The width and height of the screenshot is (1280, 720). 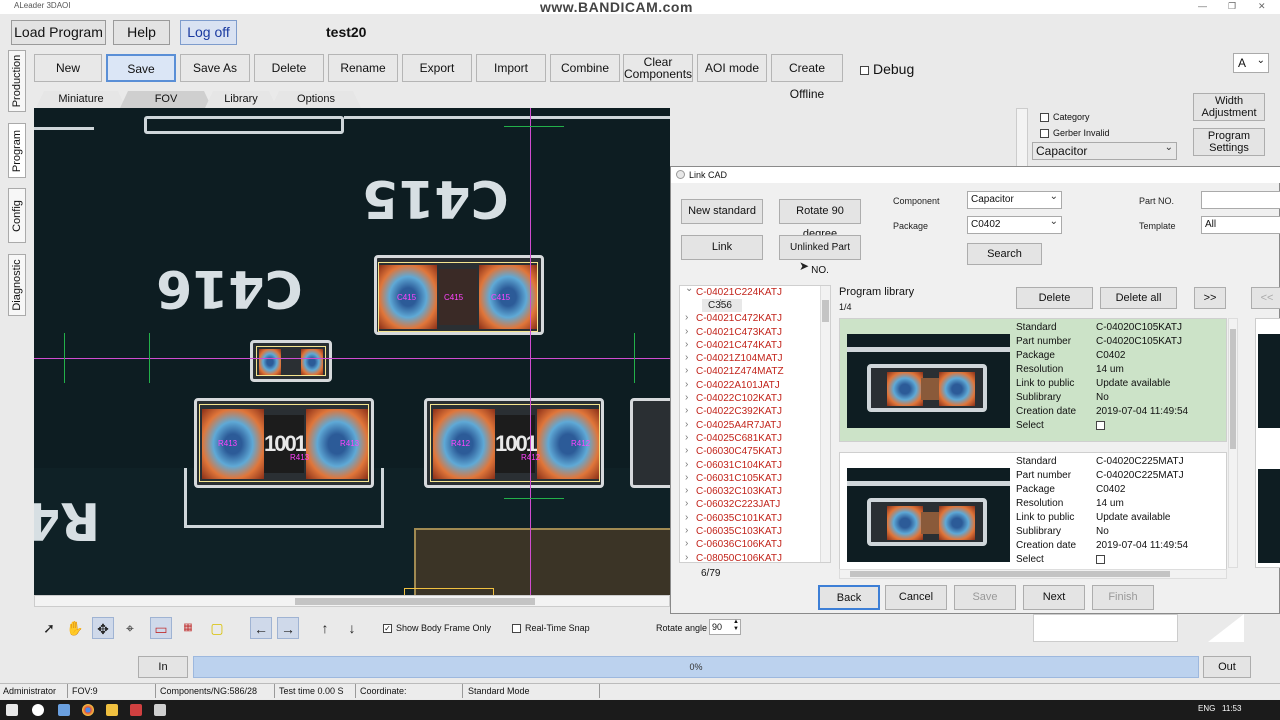 What do you see at coordinates (585, 68) in the screenshot?
I see `combine-button: Combine` at bounding box center [585, 68].